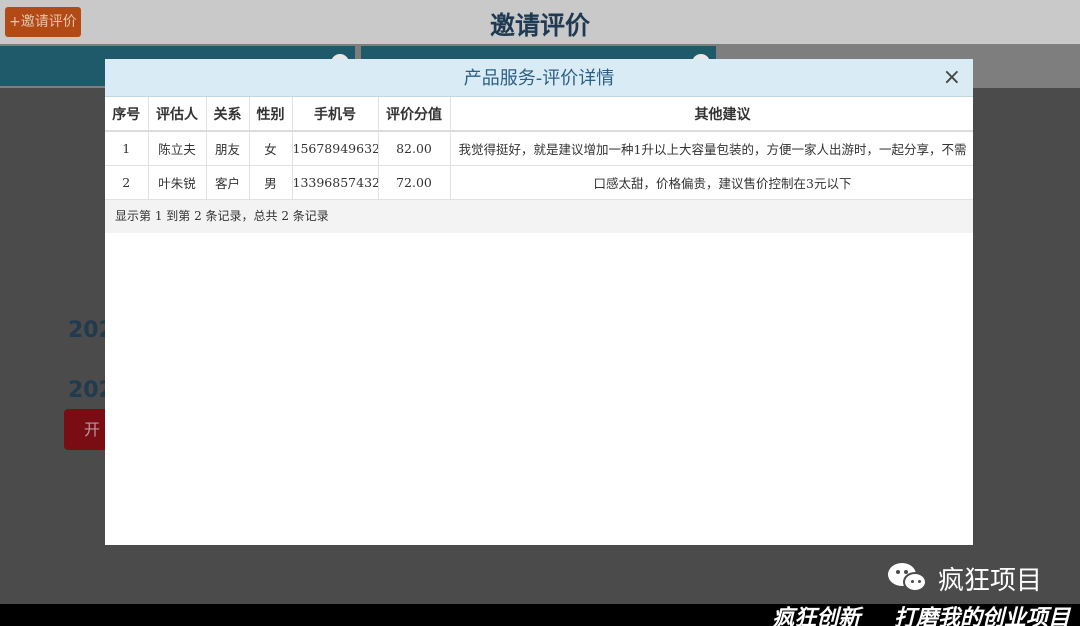 The height and width of the screenshot is (626, 1080). Describe the element at coordinates (711, 114) in the screenshot. I see `column-header-suggestion: 其他建议` at that location.